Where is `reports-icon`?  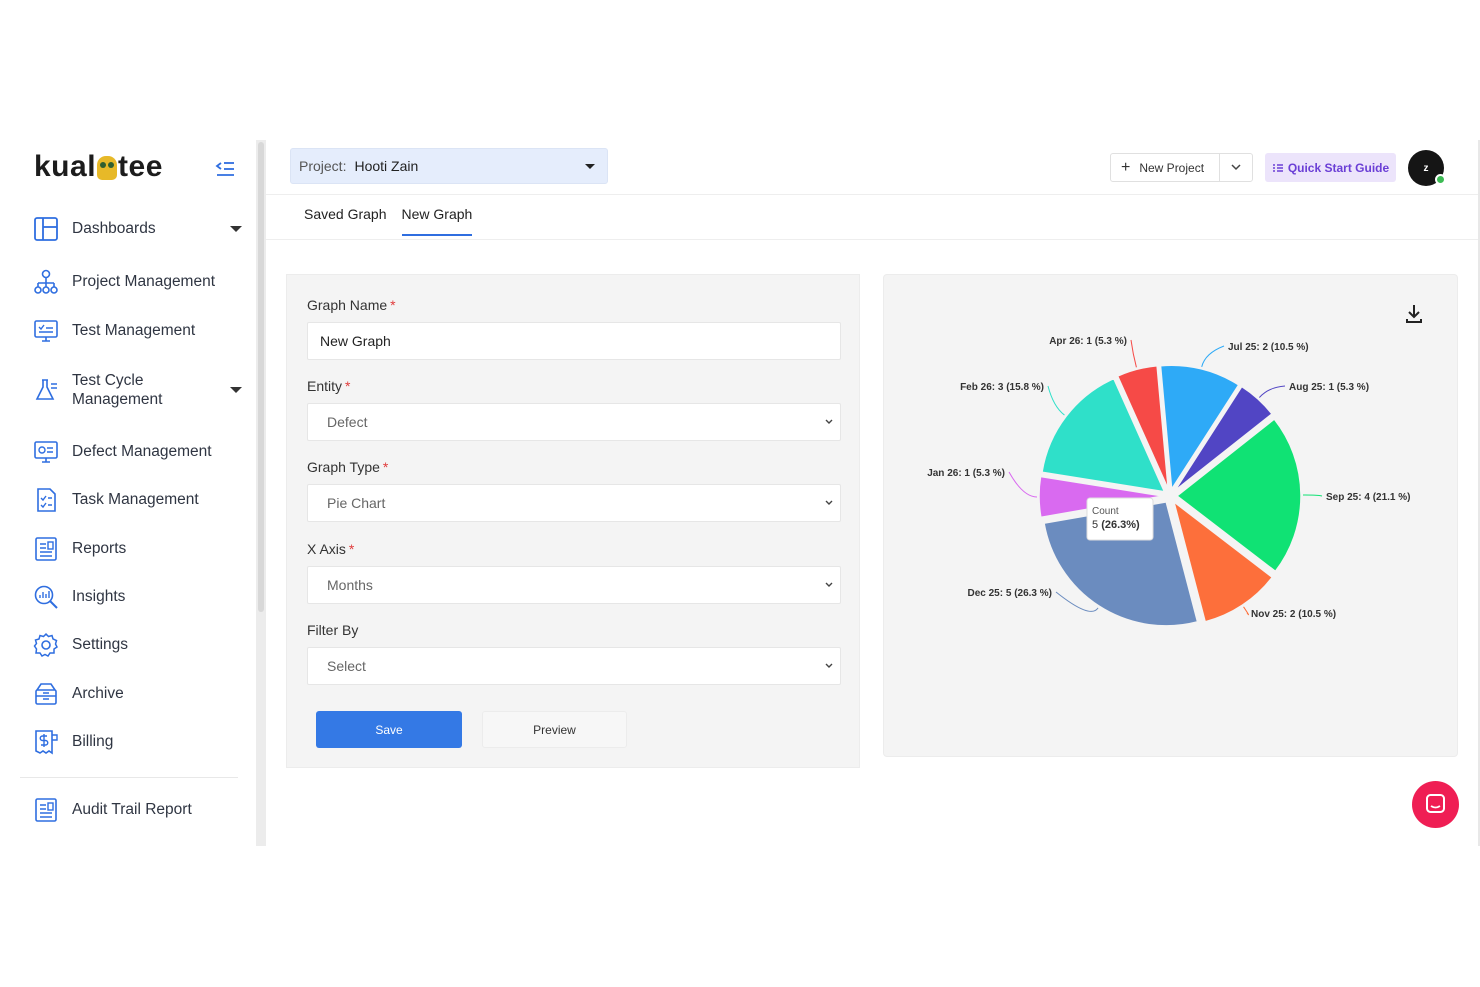 reports-icon is located at coordinates (46, 549).